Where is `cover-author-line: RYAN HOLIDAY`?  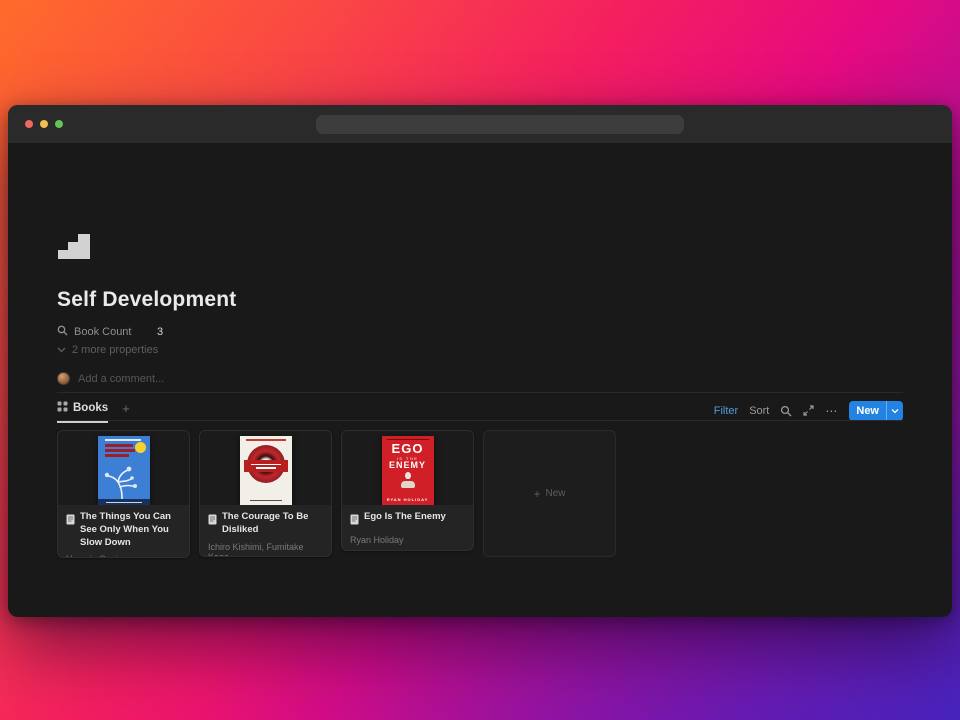
cover-author-line: RYAN HOLIDAY is located at coordinates (407, 499).